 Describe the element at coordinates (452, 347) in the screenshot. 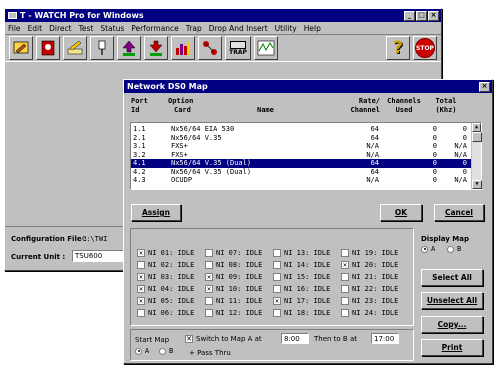

I see `print-button: Print` at that location.